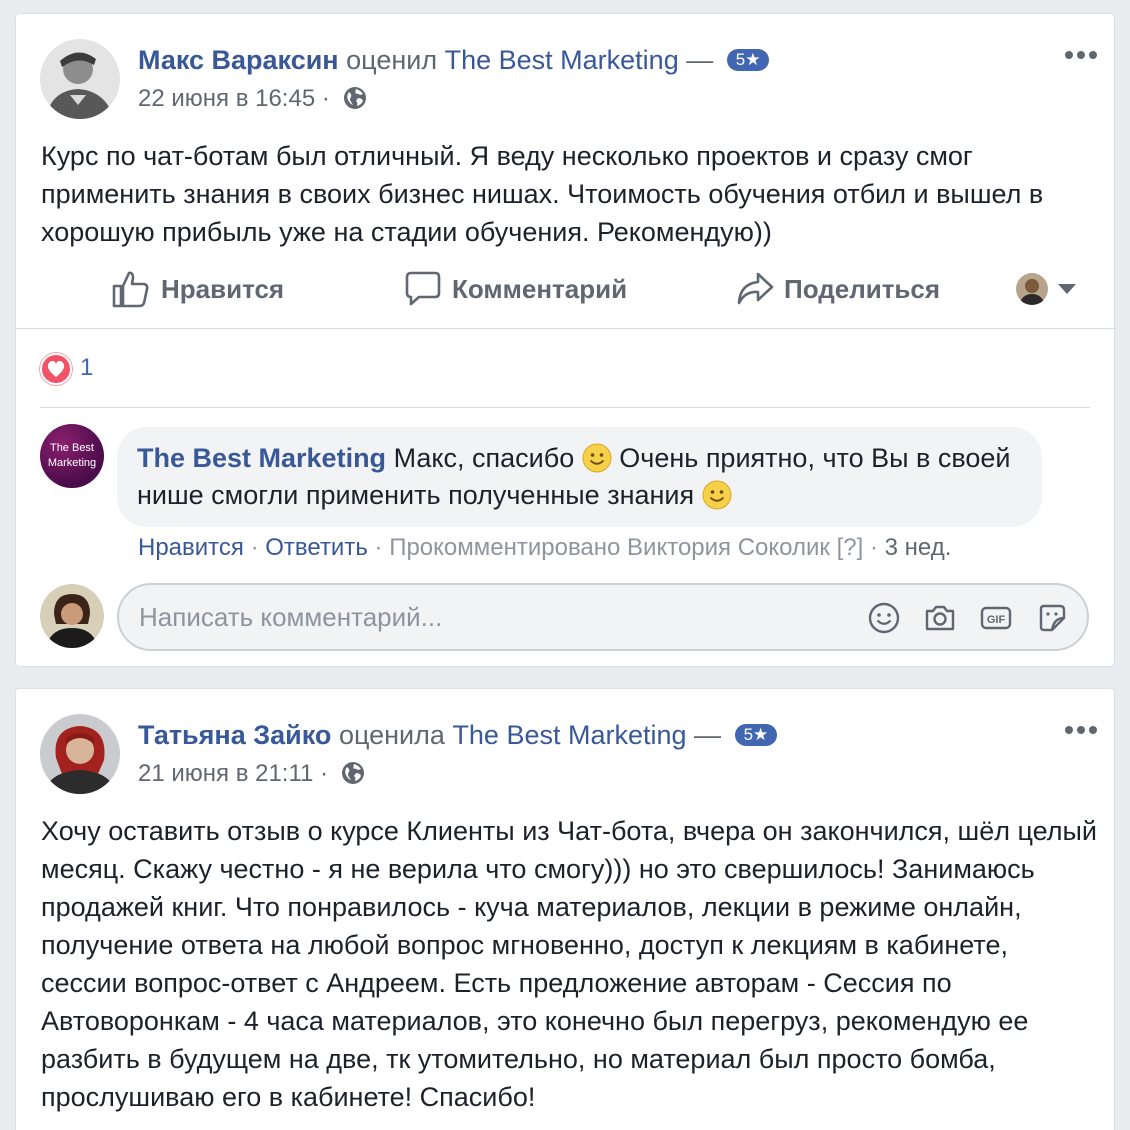  Describe the element at coordinates (1051, 289) in the screenshot. I see `reaction-identity-selector` at that location.